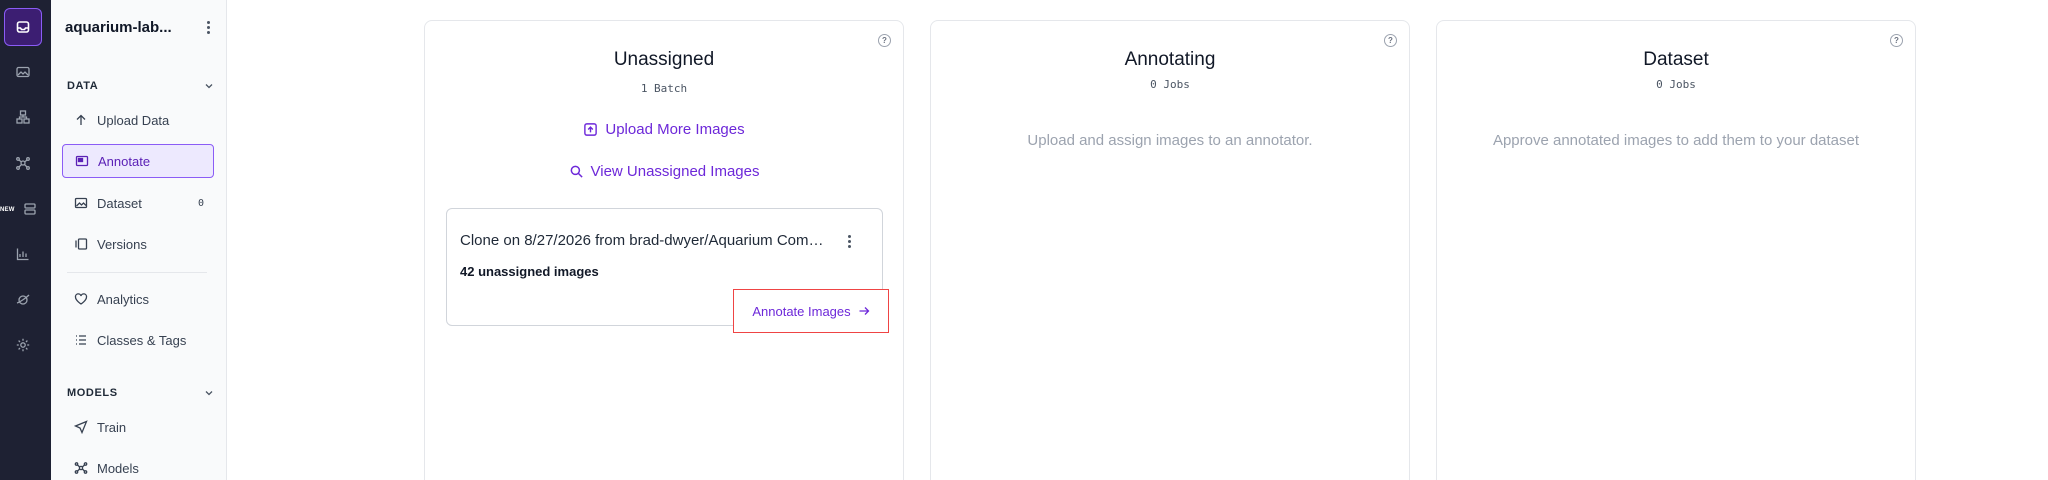 The width and height of the screenshot is (2048, 480). What do you see at coordinates (1170, 59) in the screenshot?
I see `column-title: Annotating` at bounding box center [1170, 59].